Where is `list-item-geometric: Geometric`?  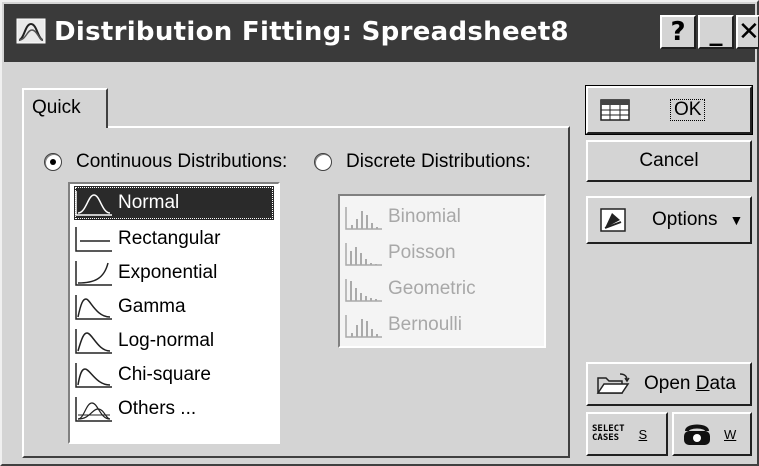
list-item-geometric: Geometric is located at coordinates (410, 289).